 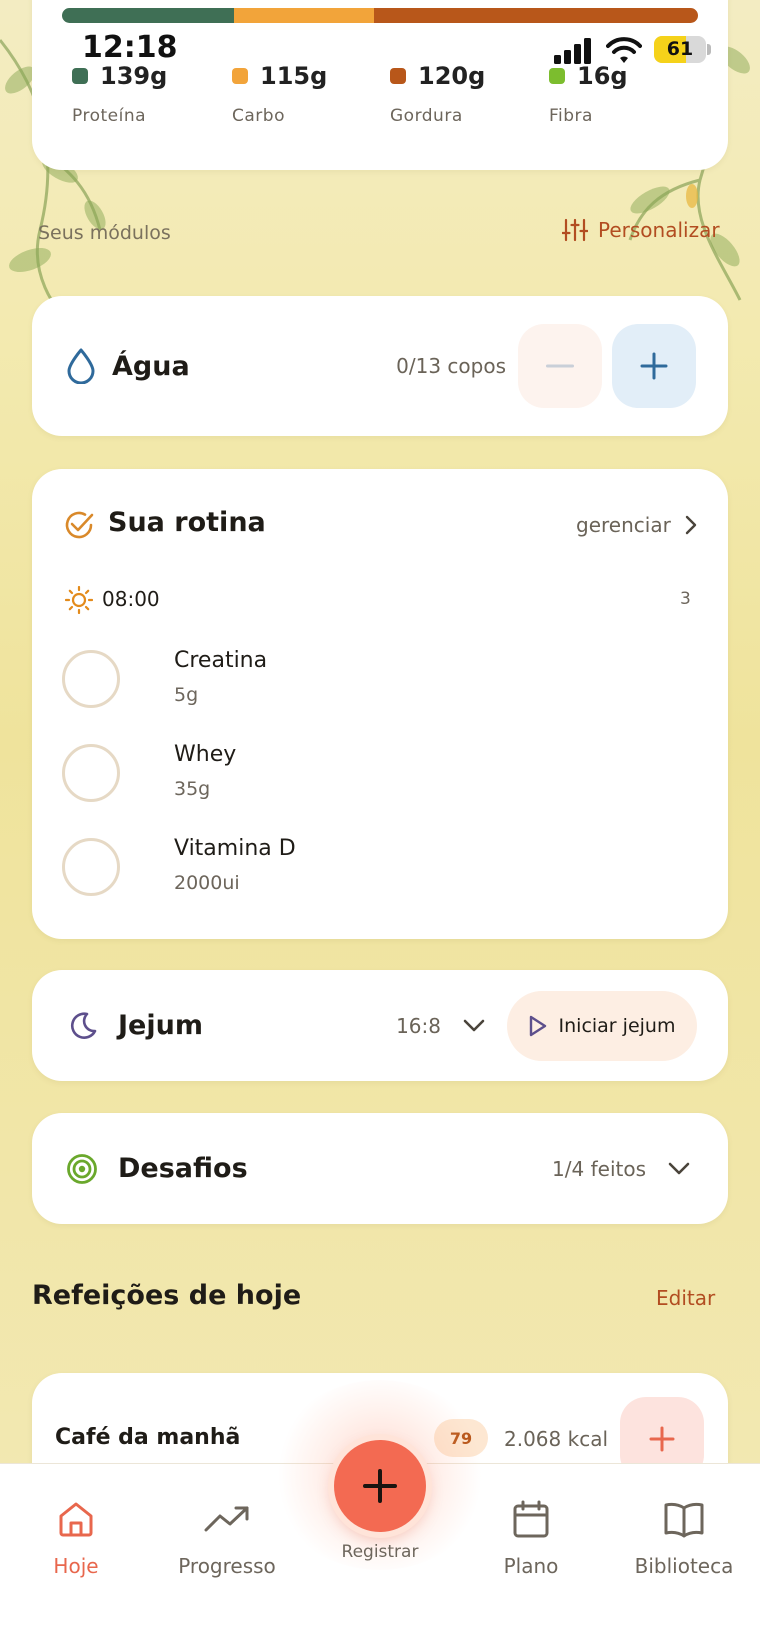 I want to click on status-time: 12:18, so click(x=130, y=47).